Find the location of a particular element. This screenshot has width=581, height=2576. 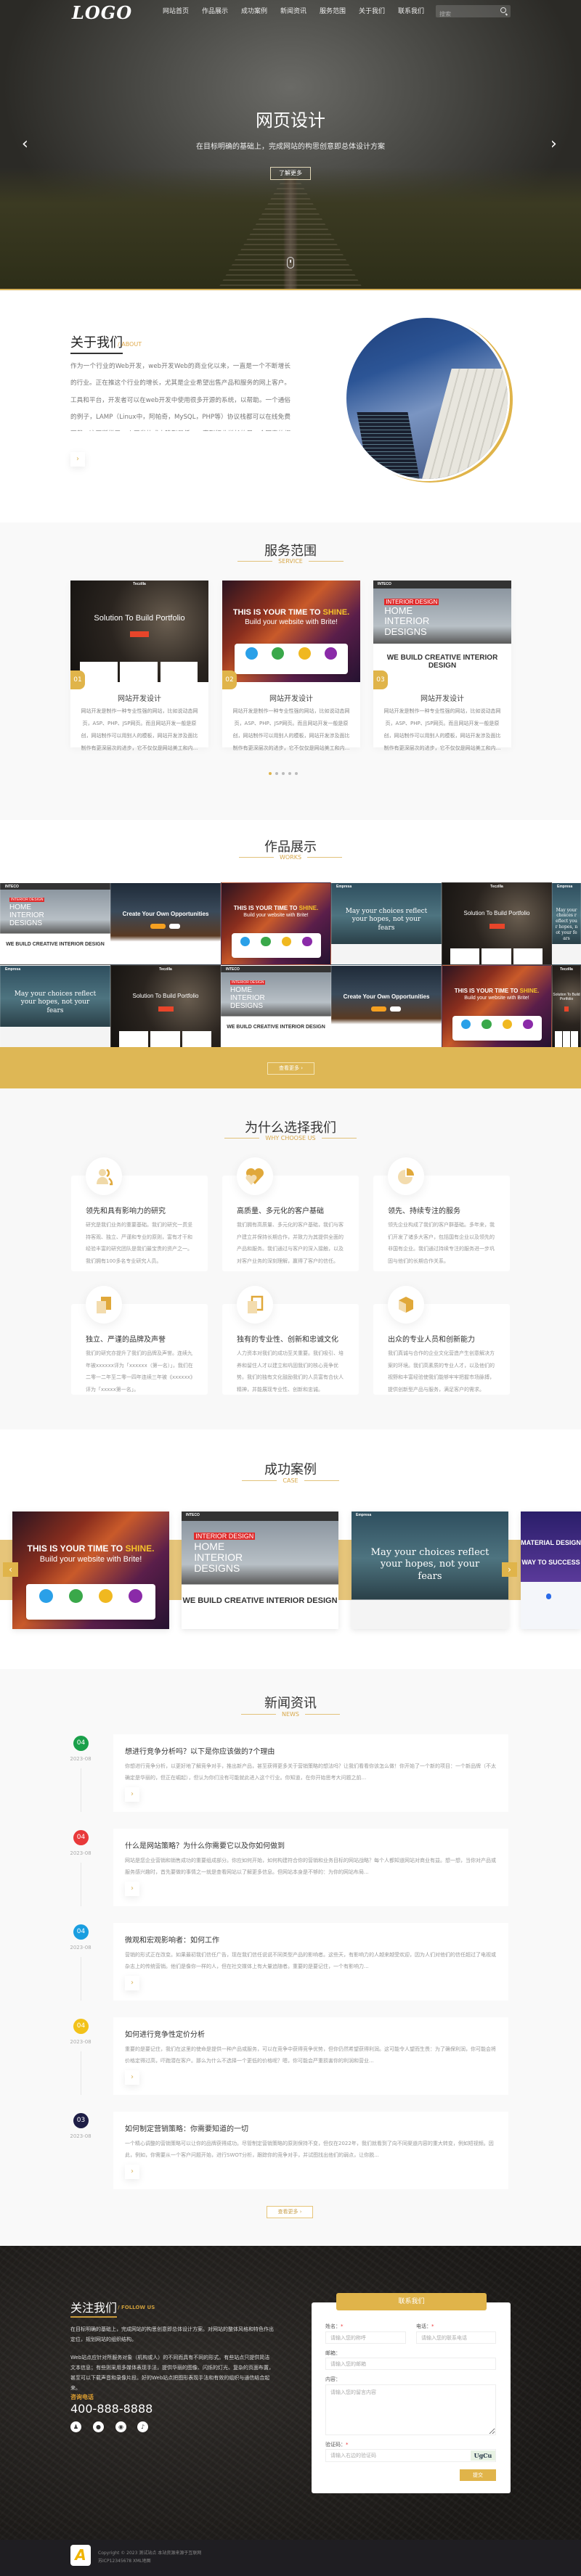

news-title: 如何制定营销策略：你需要知道的一切 is located at coordinates (186, 2127).